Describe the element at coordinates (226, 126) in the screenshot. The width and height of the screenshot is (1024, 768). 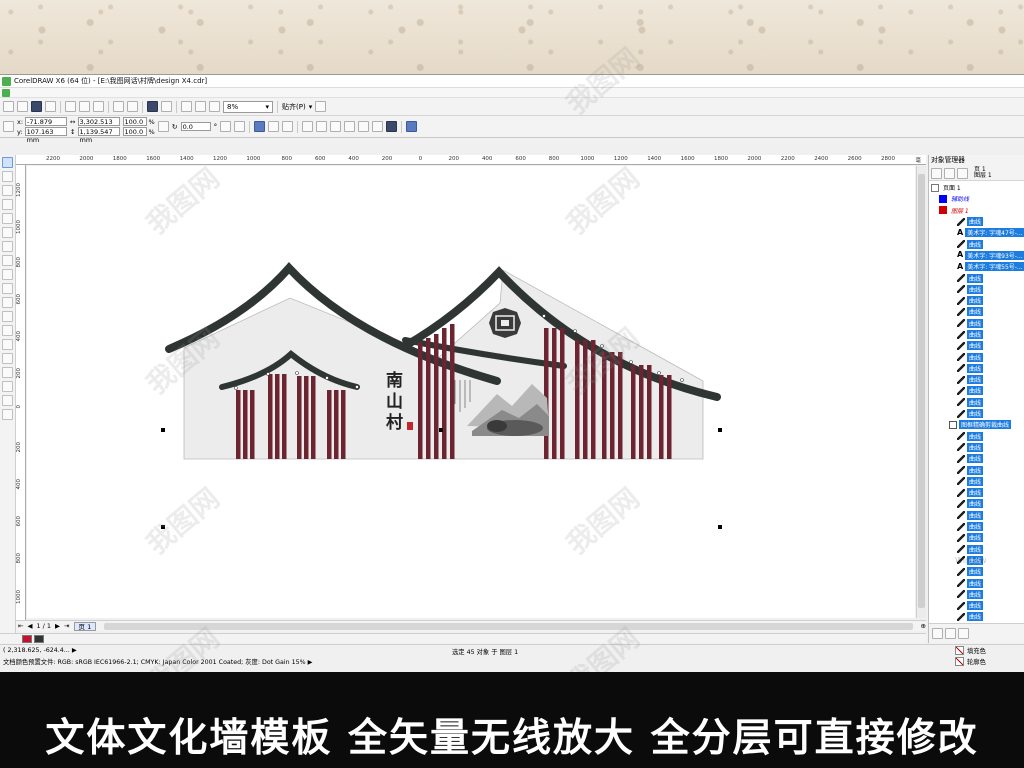
I see `mirror-horizontal-icon` at that location.